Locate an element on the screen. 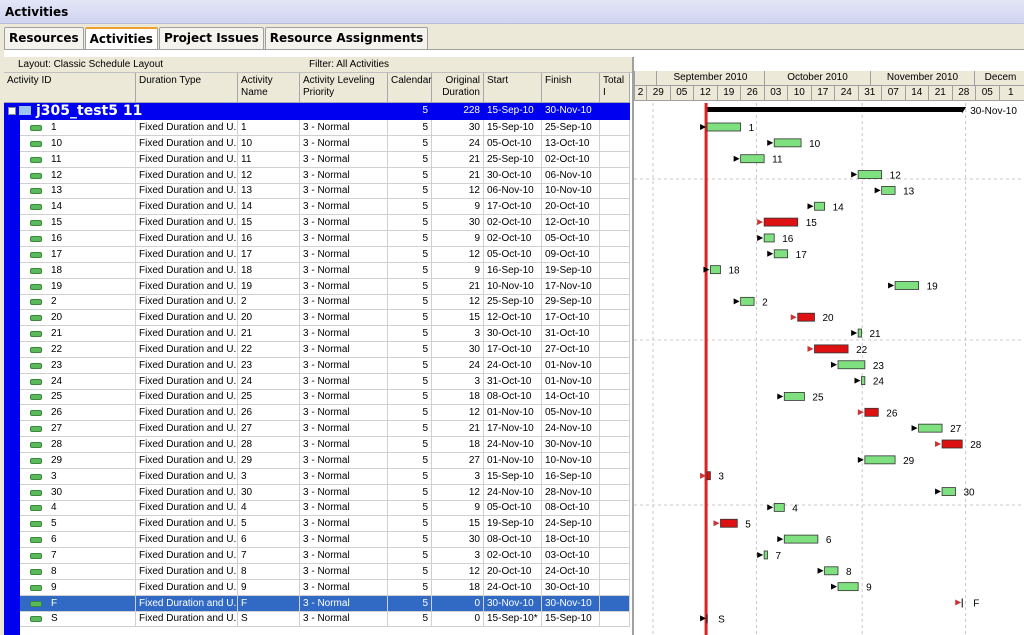  tab-project-issues: Project Issues is located at coordinates (211, 38).